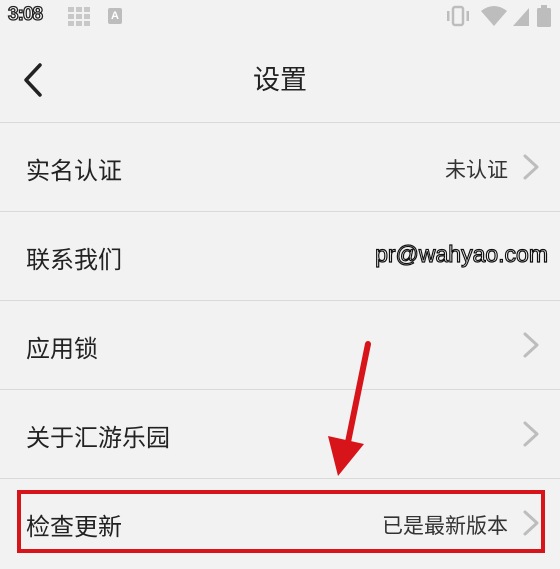 The image size is (560, 569). Describe the element at coordinates (74, 260) in the screenshot. I see `settings-item-label: 联系我们` at that location.